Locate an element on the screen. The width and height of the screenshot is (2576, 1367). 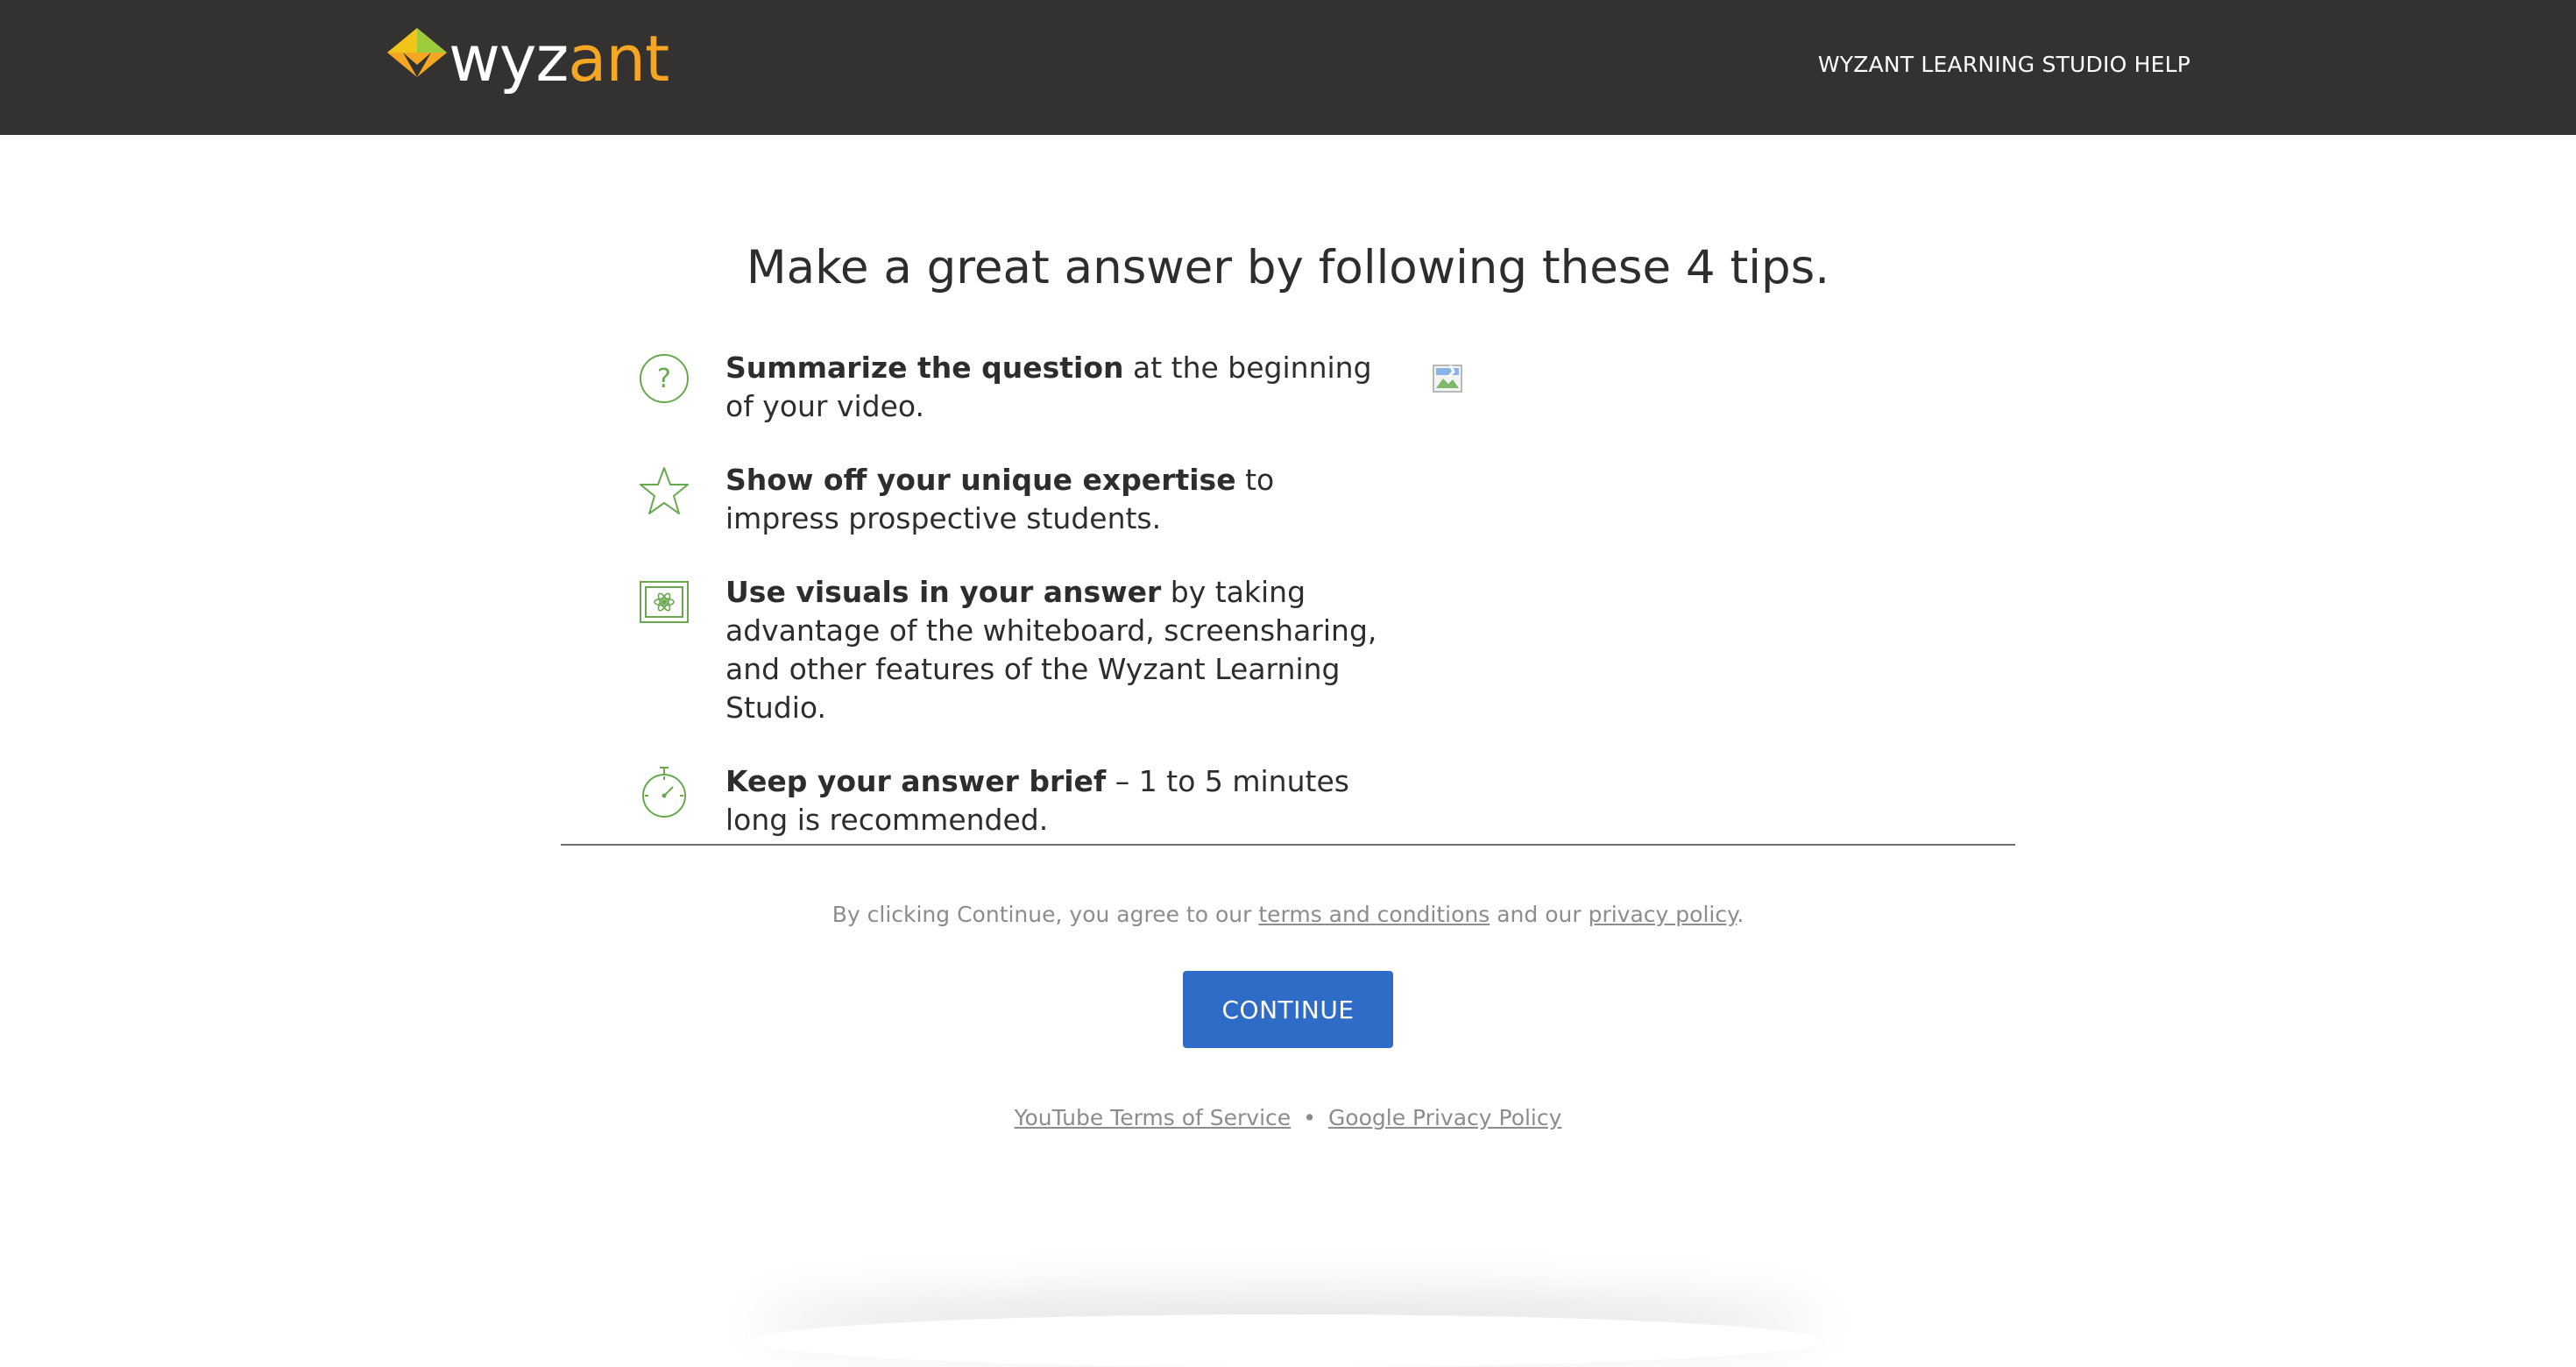
logo-text-orange: ant is located at coordinates (618, 59).